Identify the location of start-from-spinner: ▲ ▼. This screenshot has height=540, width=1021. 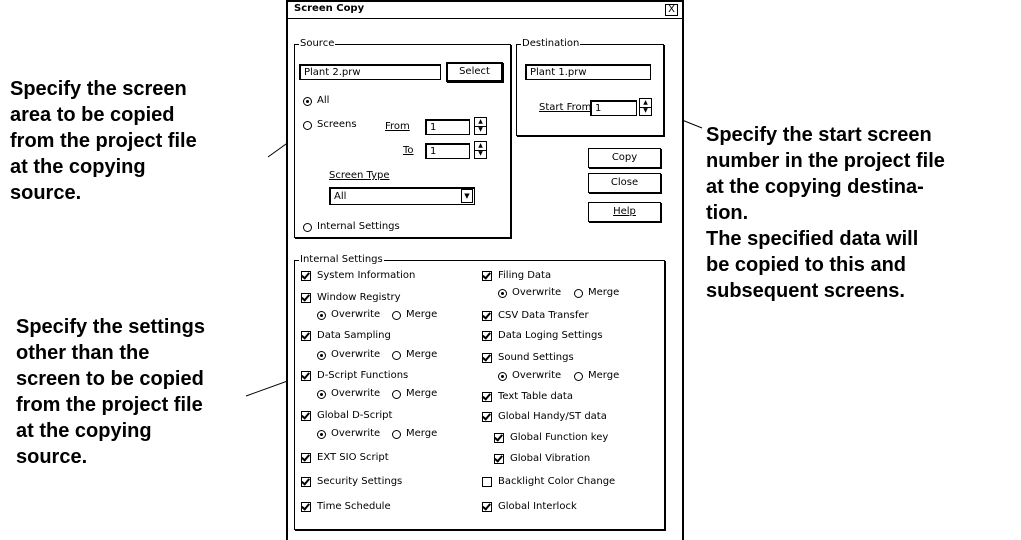
(645, 107).